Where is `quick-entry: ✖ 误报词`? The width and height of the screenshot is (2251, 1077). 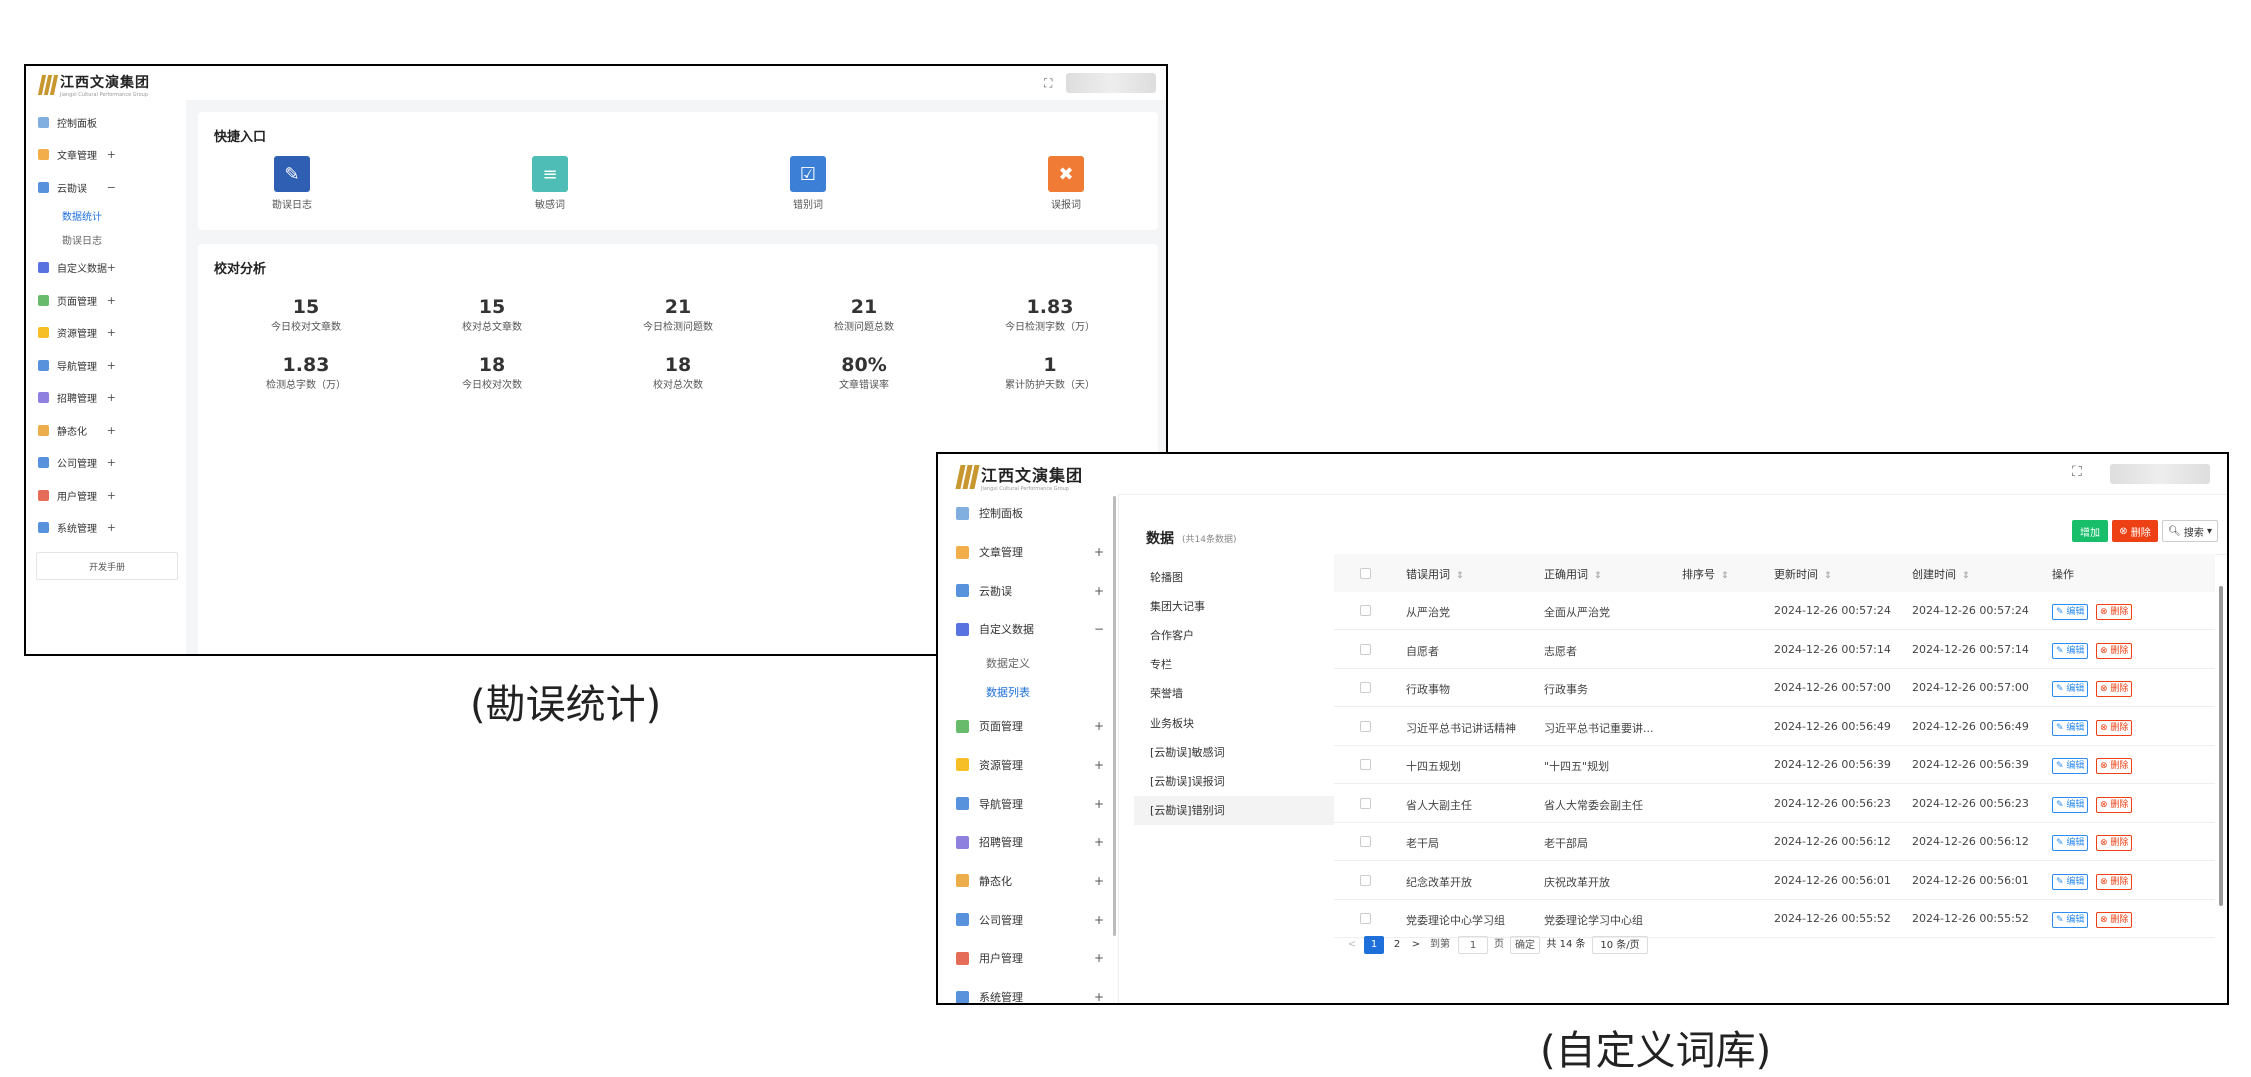 quick-entry: ✖ 误报词 is located at coordinates (1066, 183).